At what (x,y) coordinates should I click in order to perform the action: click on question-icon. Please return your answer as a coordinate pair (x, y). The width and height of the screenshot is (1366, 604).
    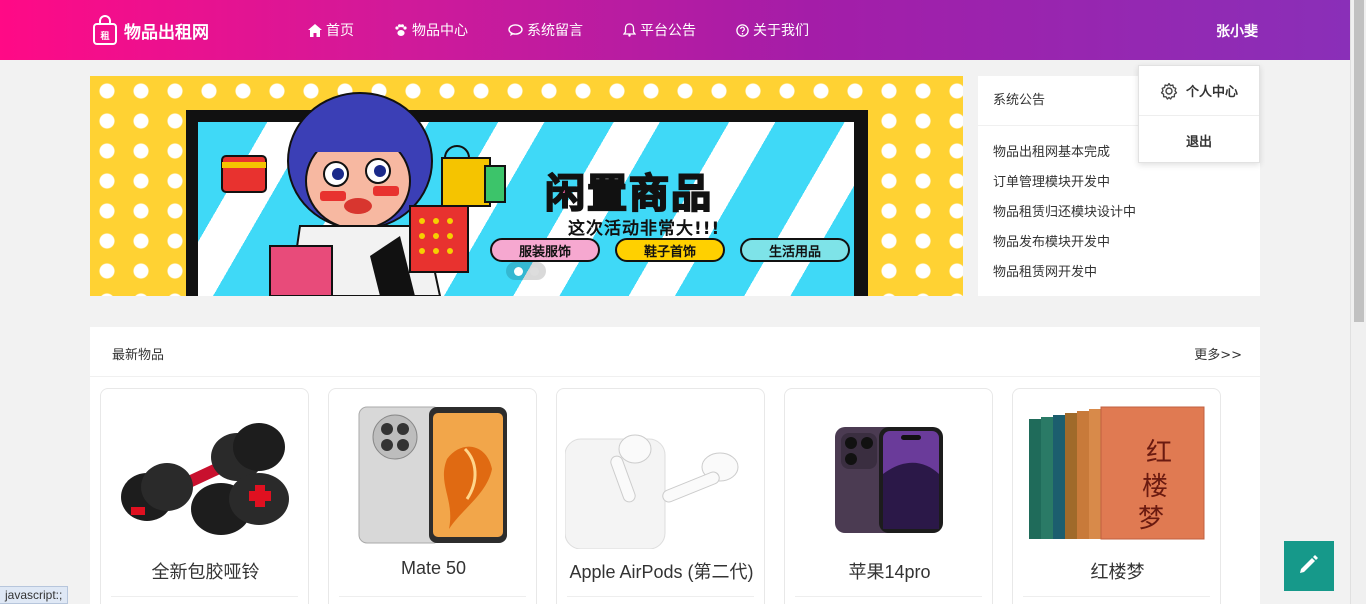
    Looking at the image, I should click on (742, 30).